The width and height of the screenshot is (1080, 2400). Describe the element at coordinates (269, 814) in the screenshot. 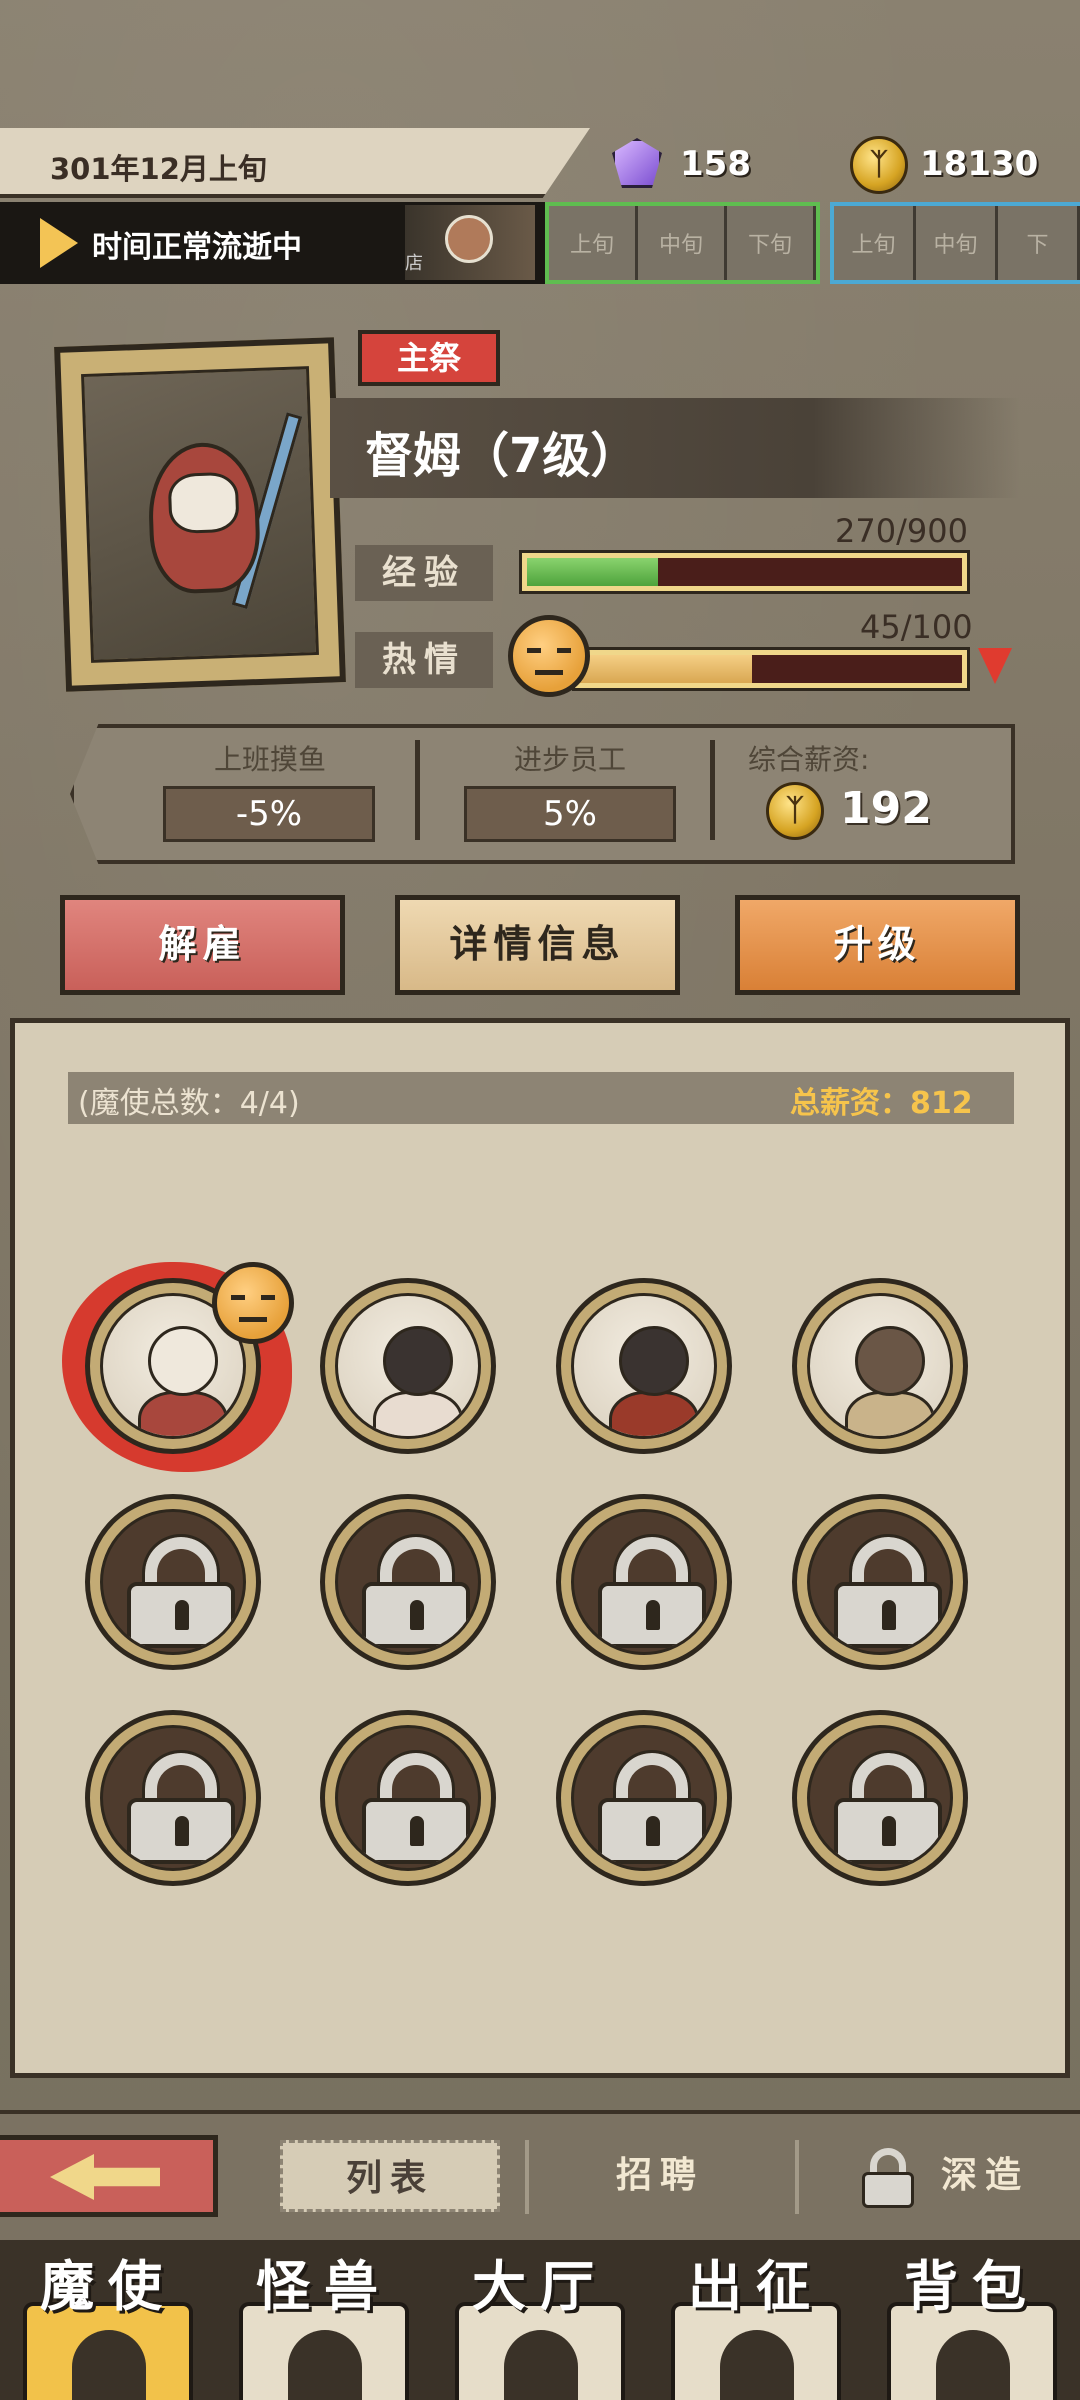

I see `trait-value-1: -5%` at that location.